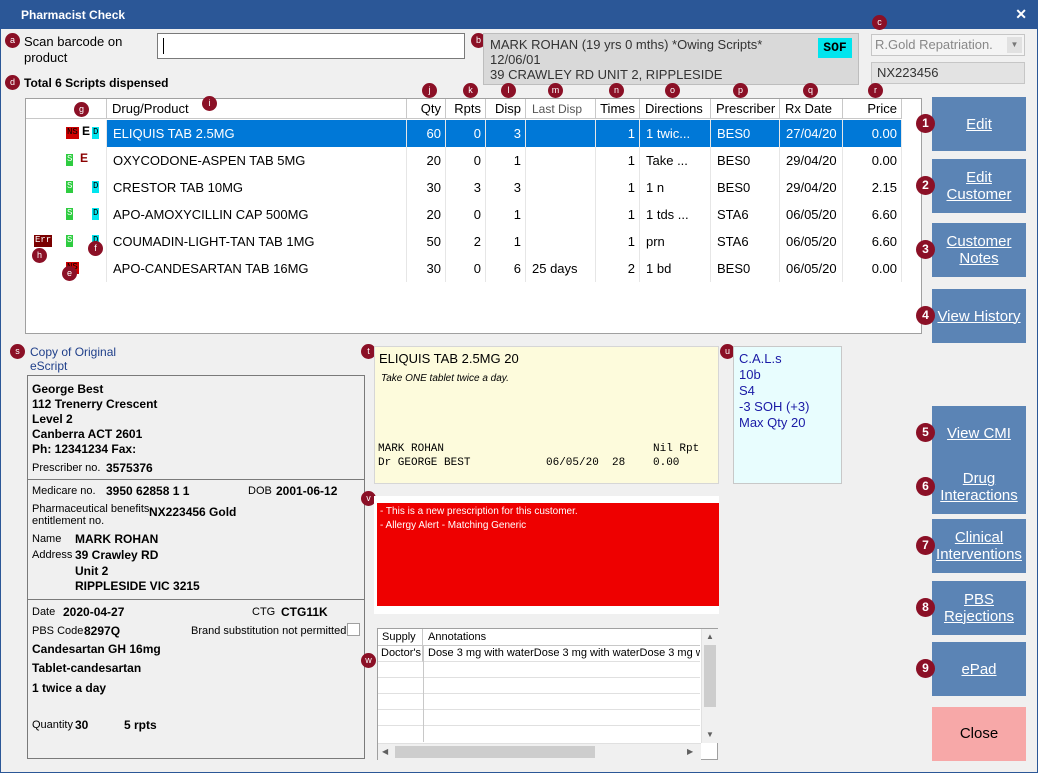  I want to click on close-icon: ✕, so click(1021, 14).